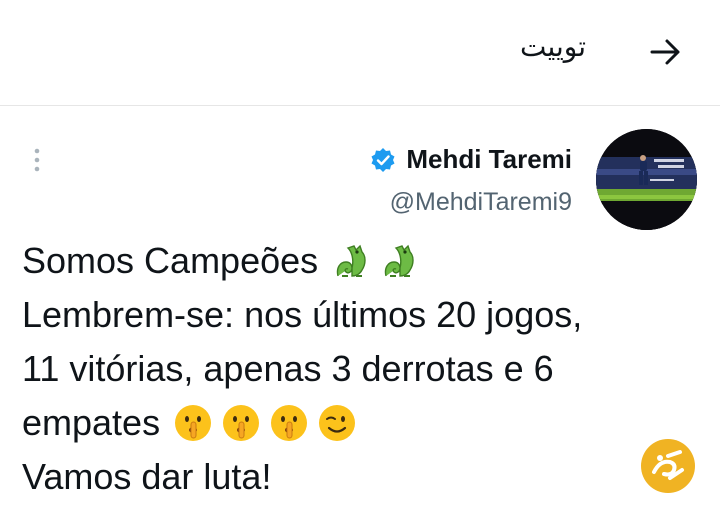  Describe the element at coordinates (302, 314) in the screenshot. I see `tweet-line-2: Lembrem-se: nos últimos 20 jogos,` at that location.